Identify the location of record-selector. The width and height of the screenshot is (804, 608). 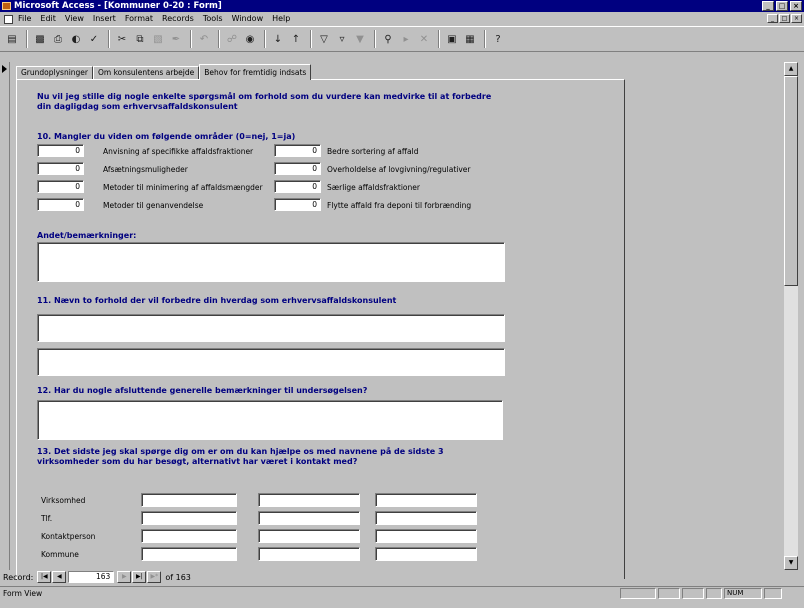
(5, 316).